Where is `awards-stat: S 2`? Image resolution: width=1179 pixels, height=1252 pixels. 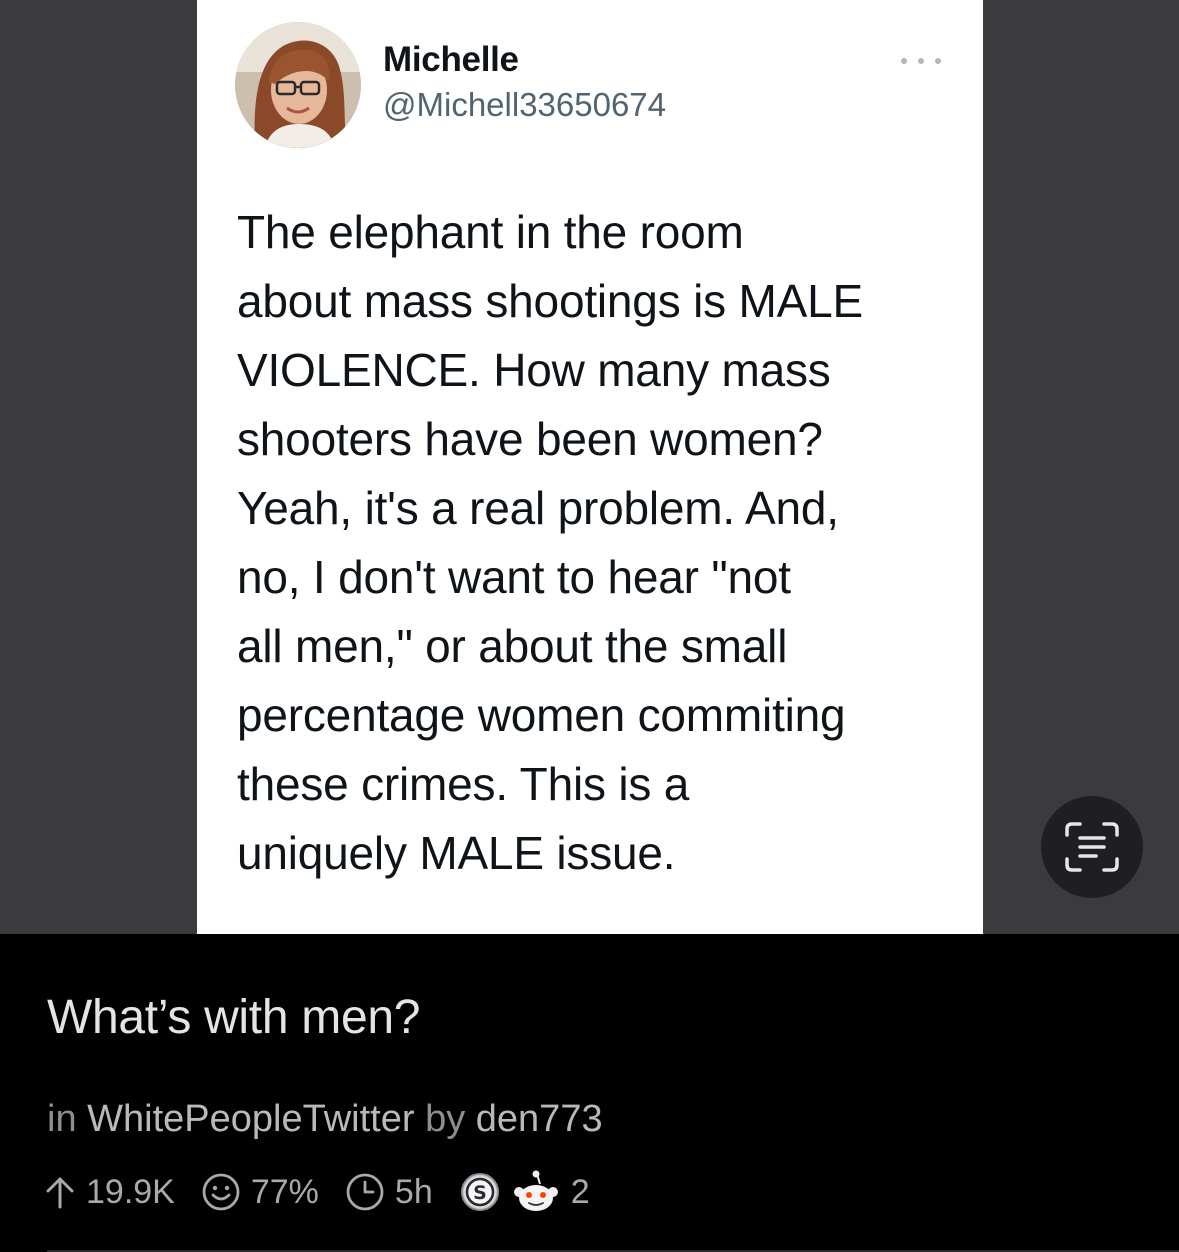 awards-stat: S 2 is located at coordinates (524, 1192).